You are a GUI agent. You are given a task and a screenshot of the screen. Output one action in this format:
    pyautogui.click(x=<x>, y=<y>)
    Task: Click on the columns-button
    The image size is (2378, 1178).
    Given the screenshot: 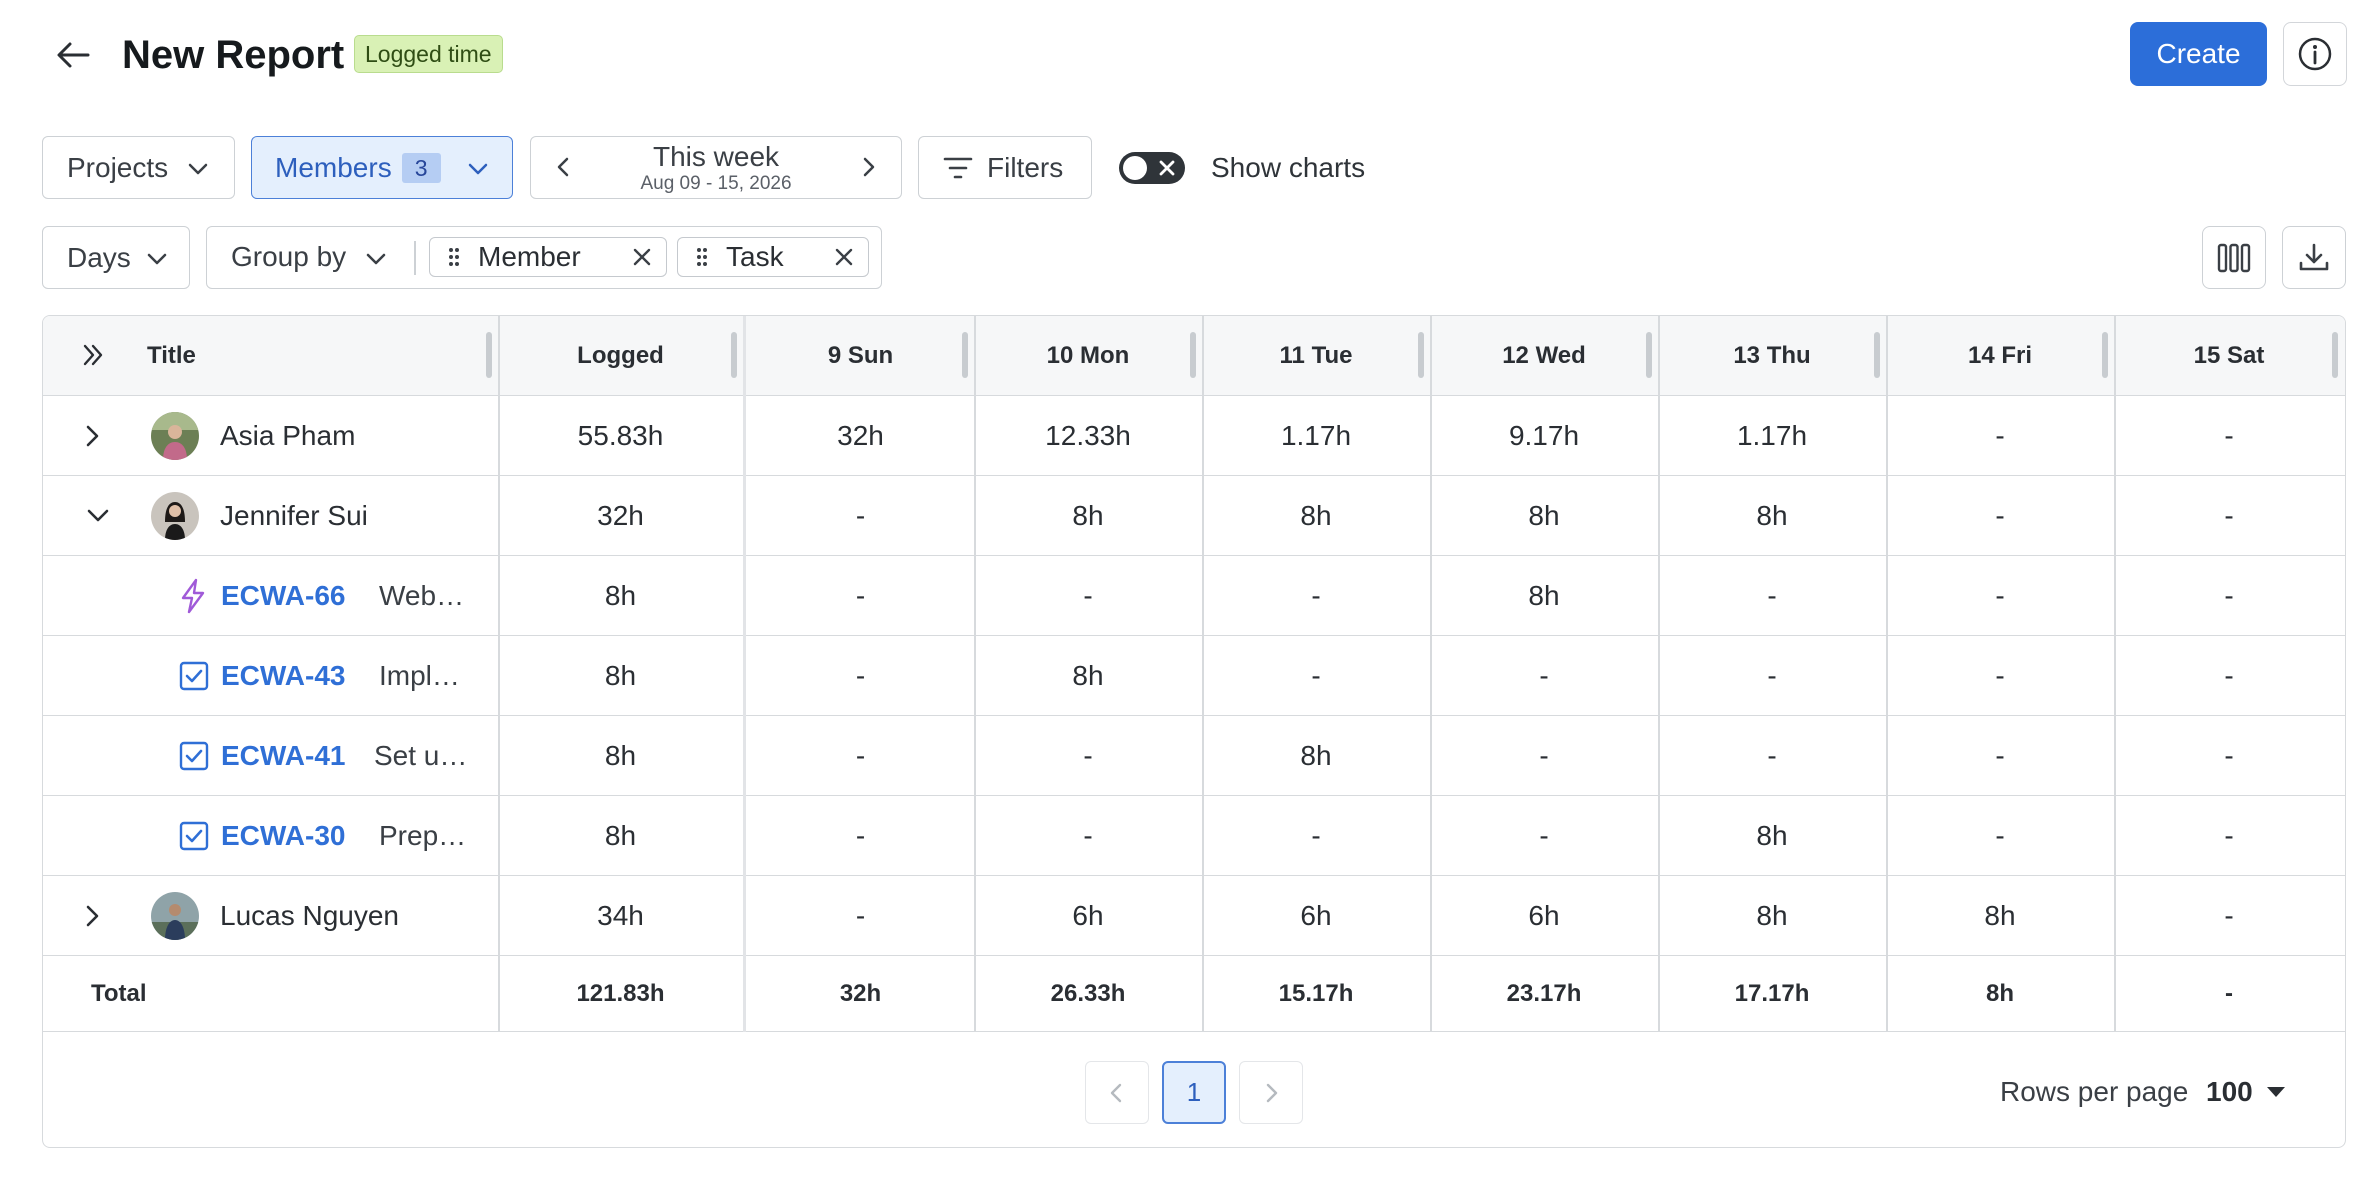 What is the action you would take?
    pyautogui.click(x=2234, y=257)
    